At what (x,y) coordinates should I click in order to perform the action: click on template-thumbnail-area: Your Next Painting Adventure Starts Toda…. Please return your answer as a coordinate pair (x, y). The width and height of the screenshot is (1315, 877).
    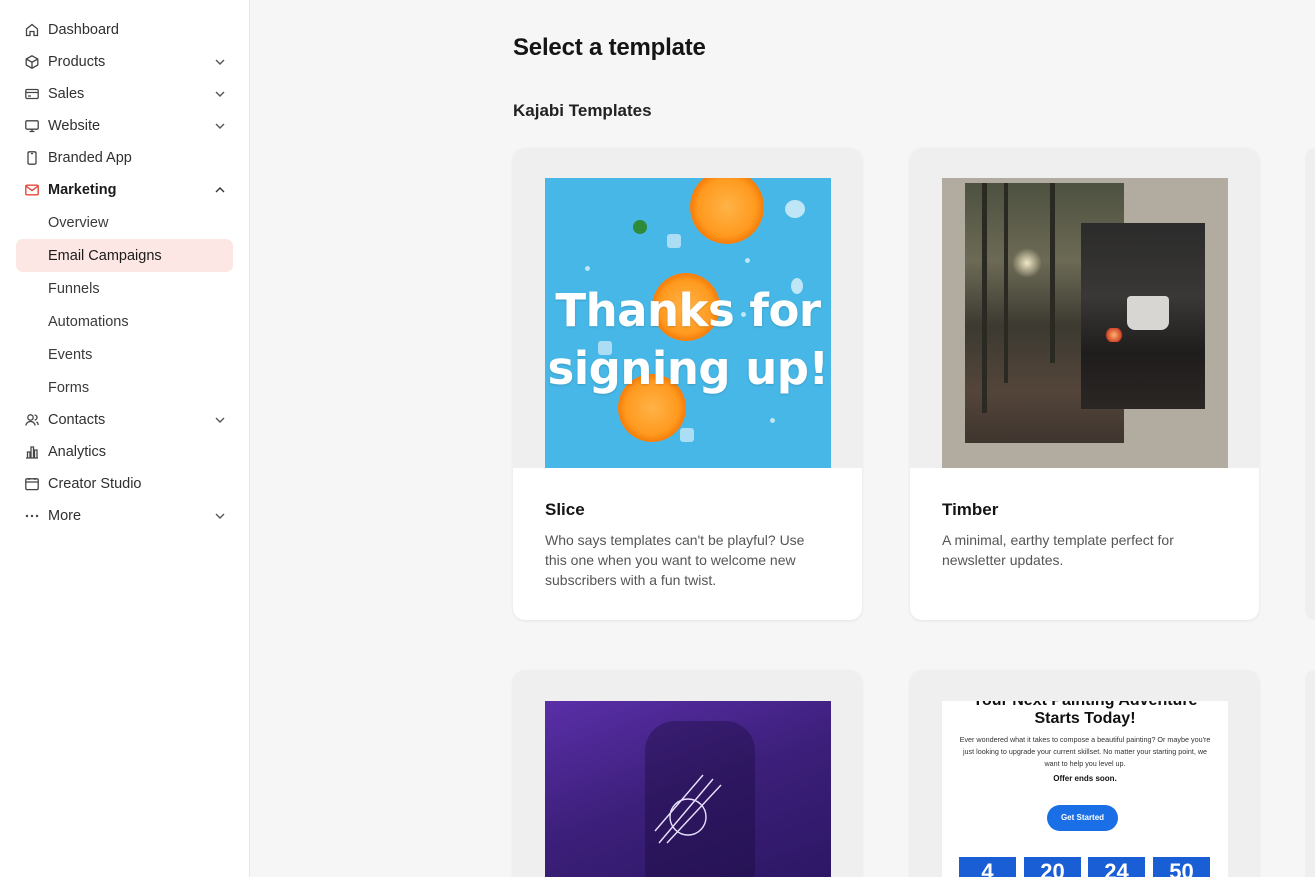
    Looking at the image, I should click on (1084, 773).